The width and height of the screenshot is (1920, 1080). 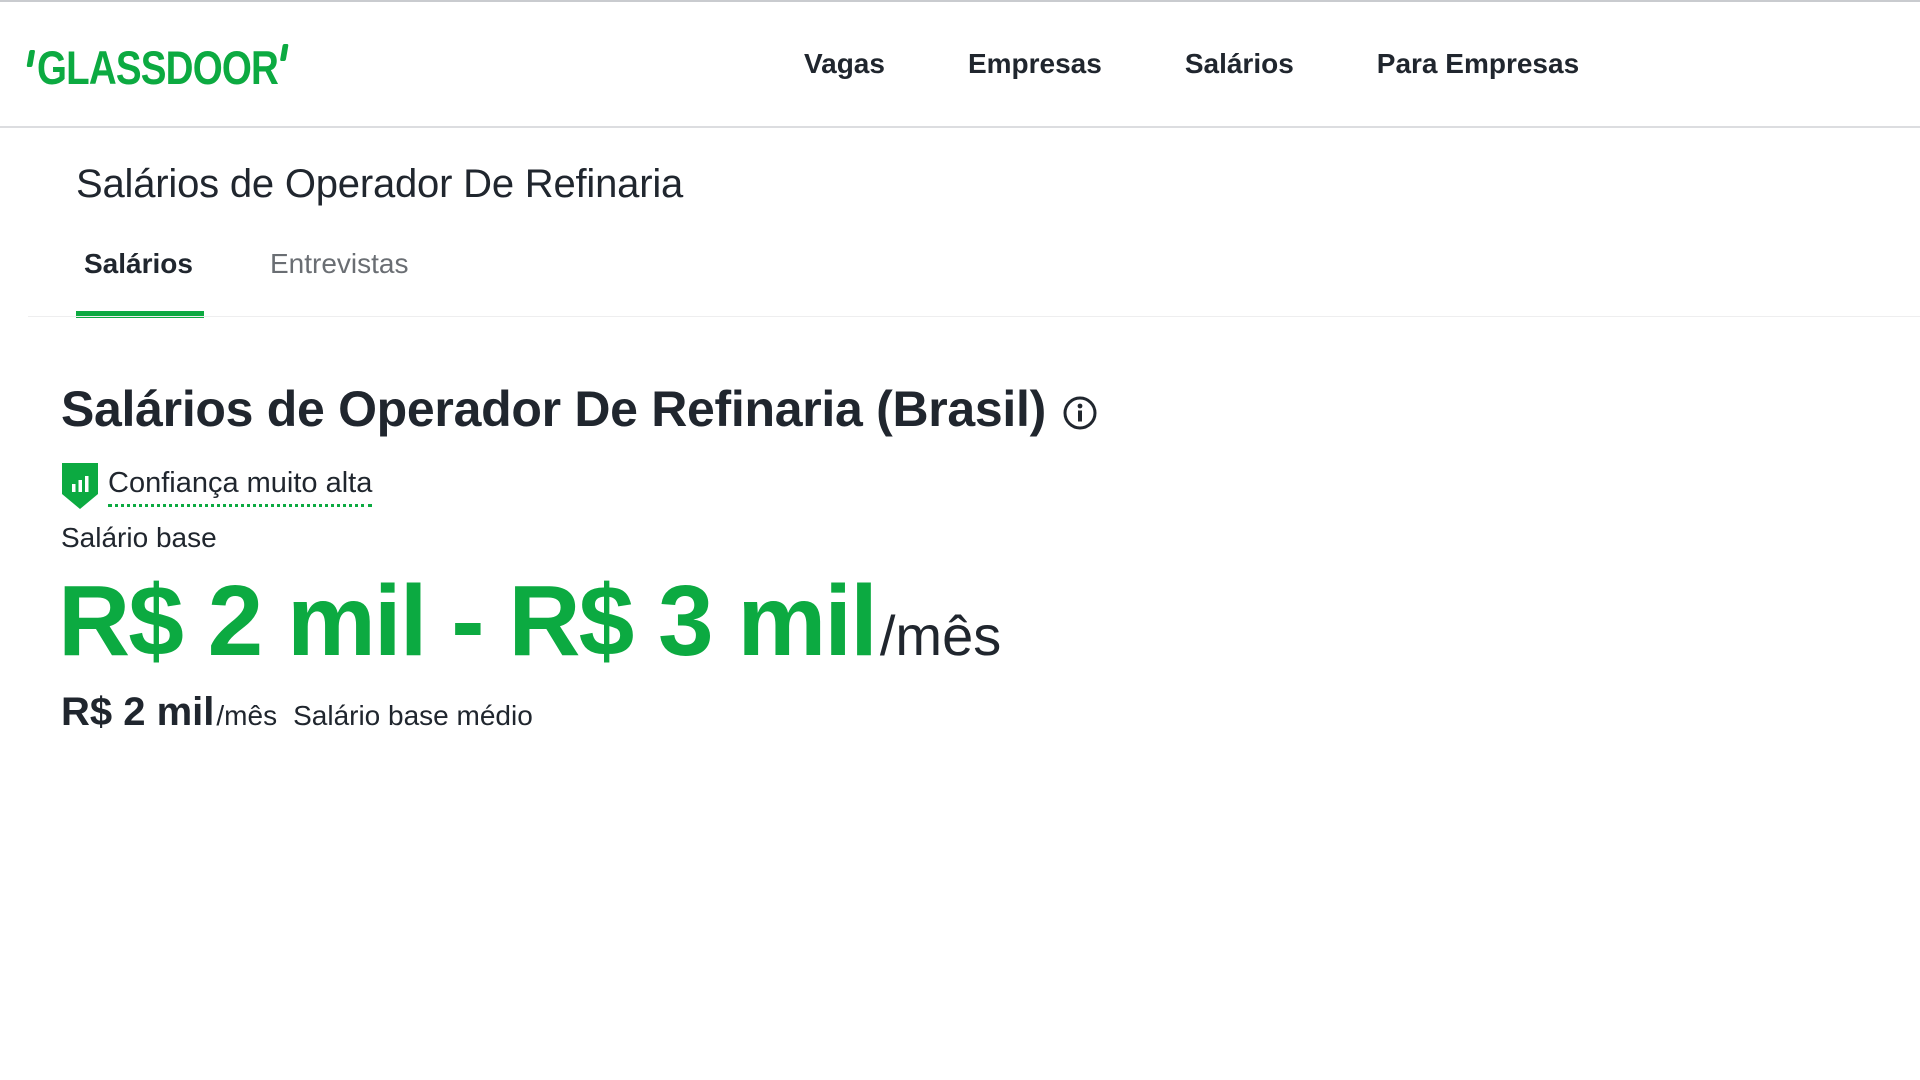 I want to click on salary-range: R$ 2 mil - R$ 3 mil /mês, so click(x=529, y=621).